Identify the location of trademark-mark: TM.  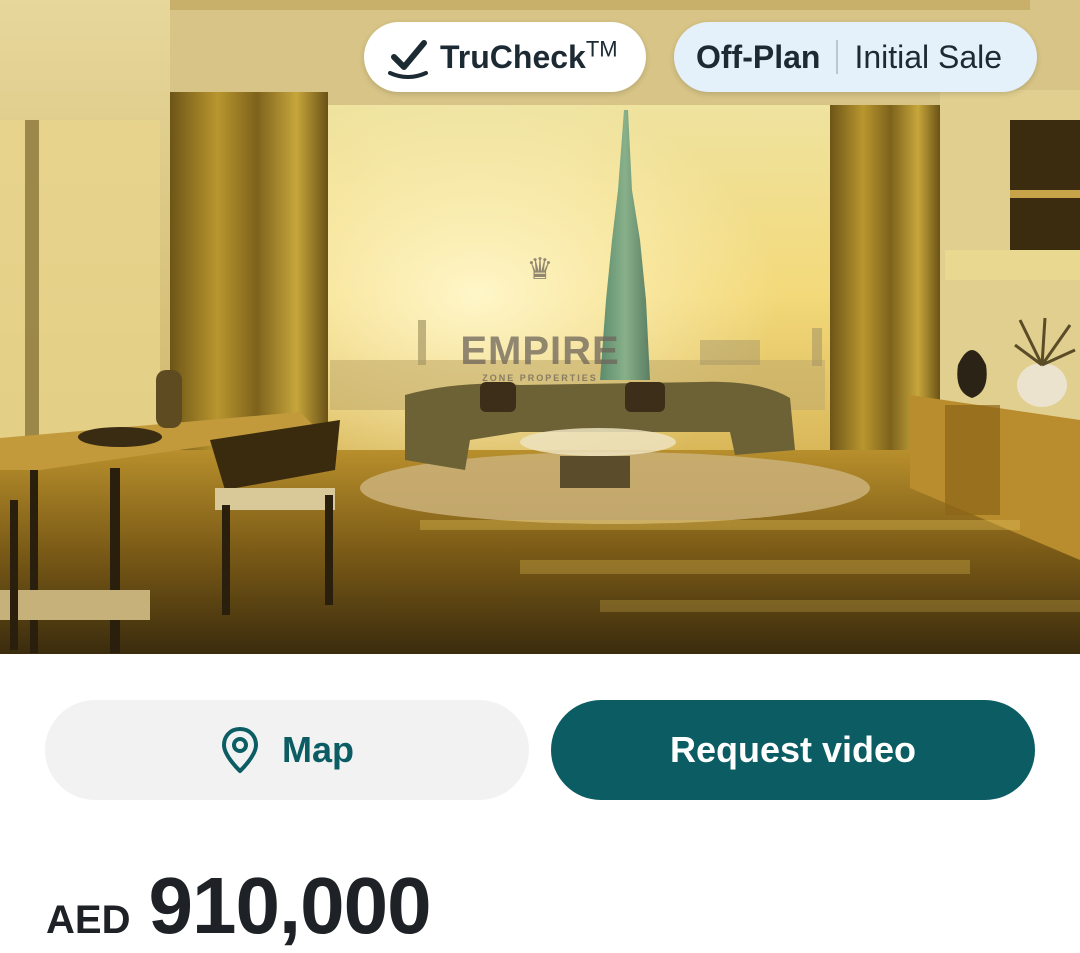
(601, 48).